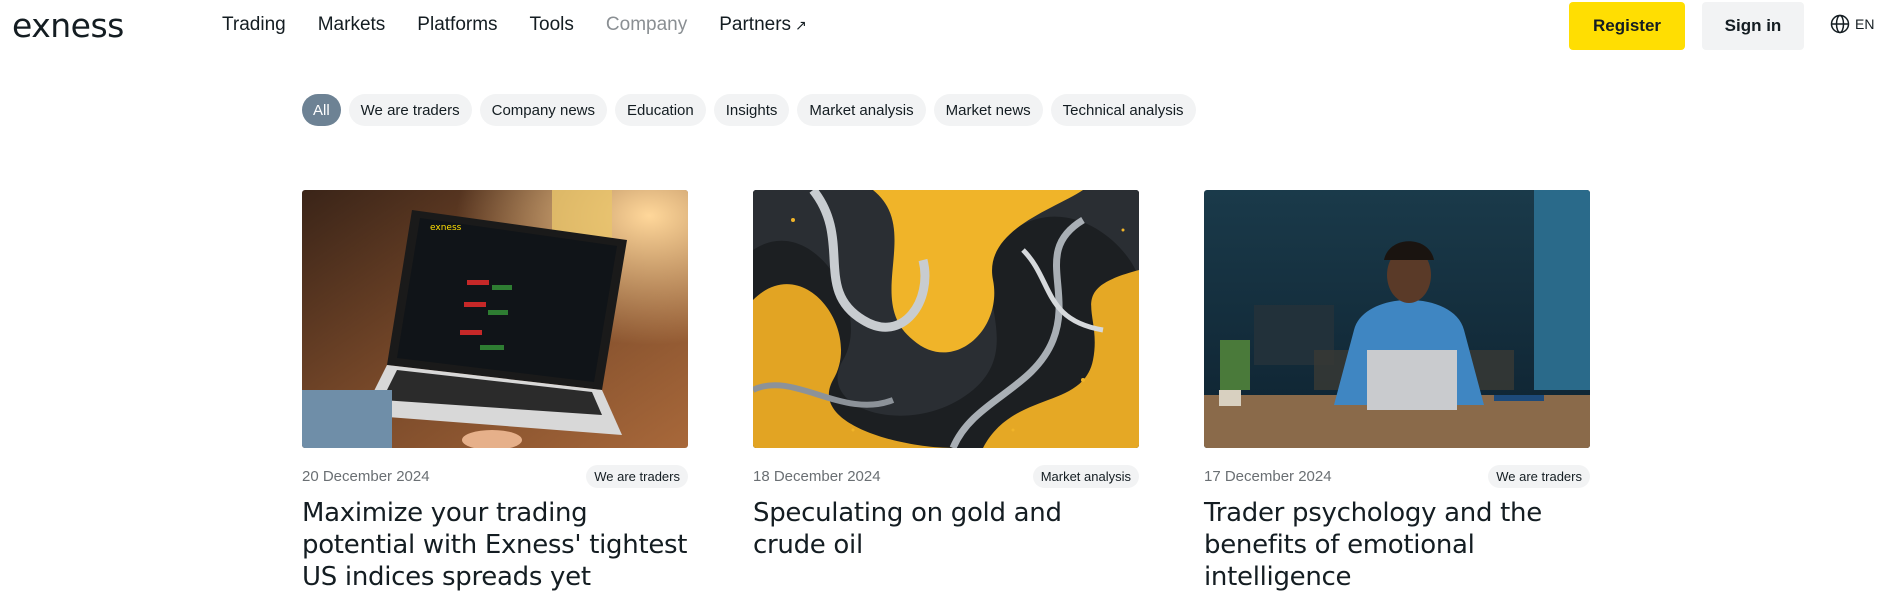 The width and height of the screenshot is (1889, 606). Describe the element at coordinates (366, 476) in the screenshot. I see `article-date: 20 December 2024` at that location.